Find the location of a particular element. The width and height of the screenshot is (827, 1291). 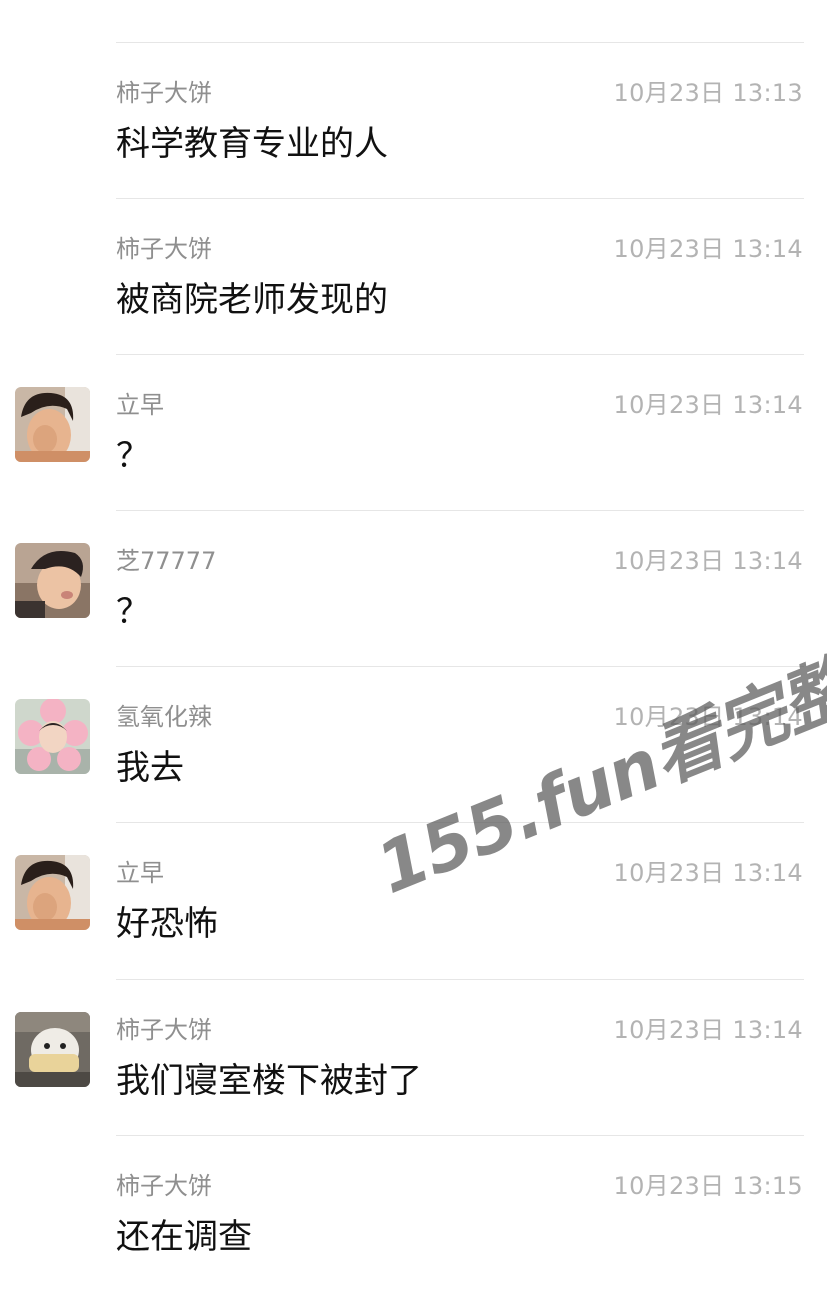

message-time: 10月23日 13:15 is located at coordinates (708, 1186).